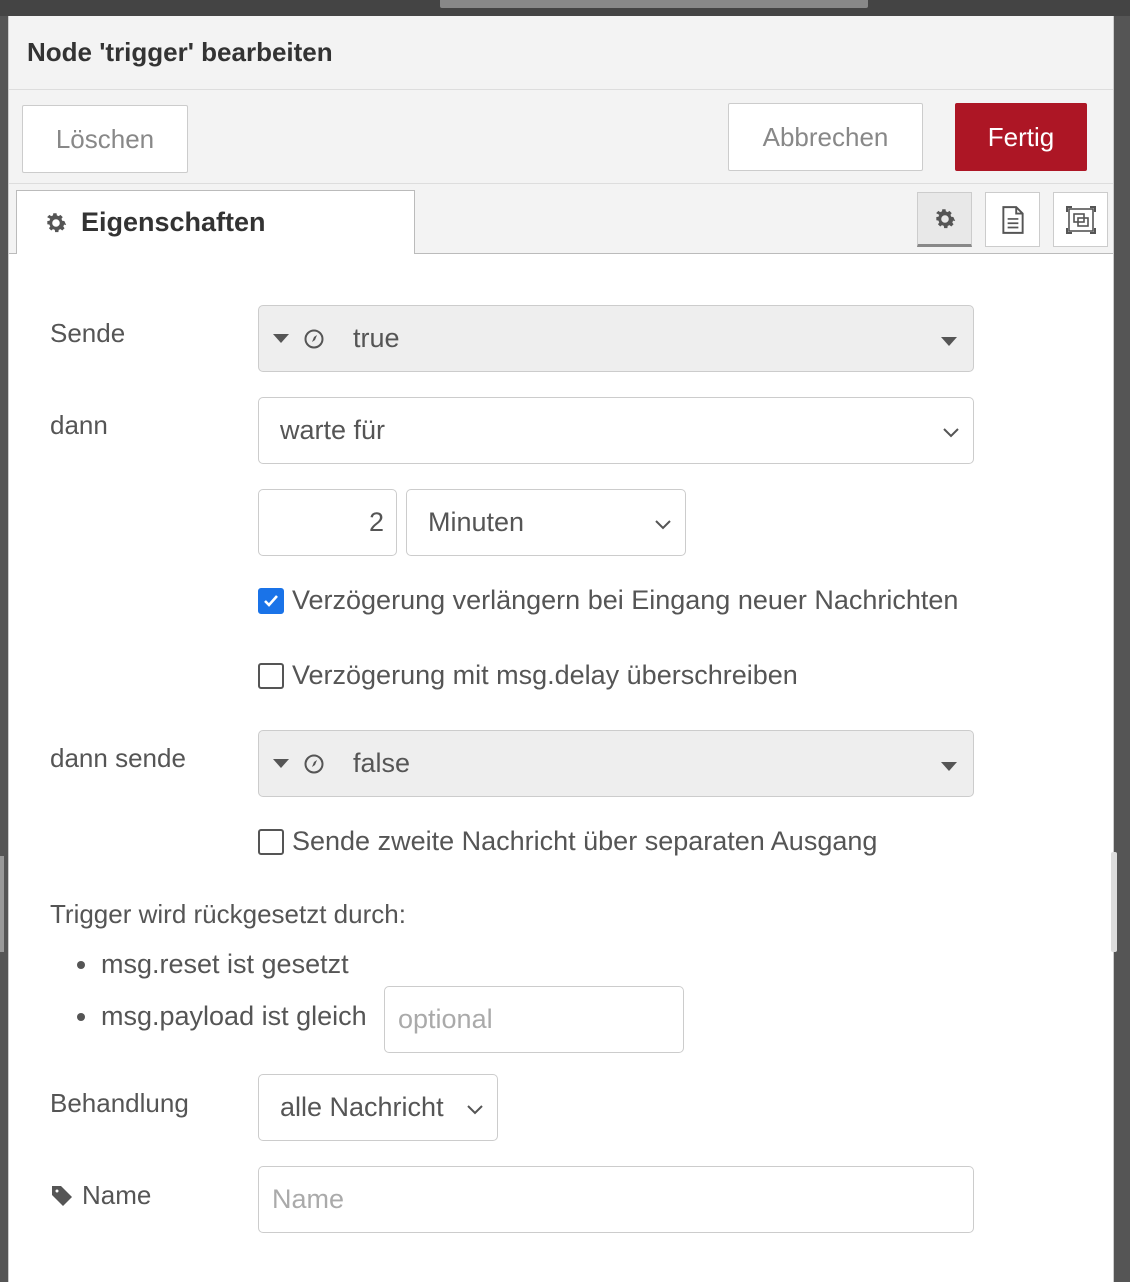  I want to click on cancel-button: Abbrechen, so click(825, 137).